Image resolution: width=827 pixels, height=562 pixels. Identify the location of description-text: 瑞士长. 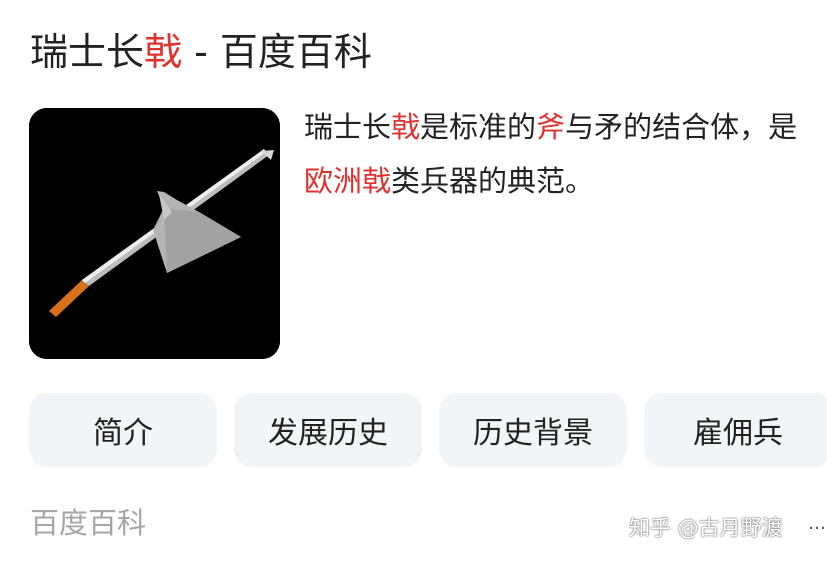
(348, 127).